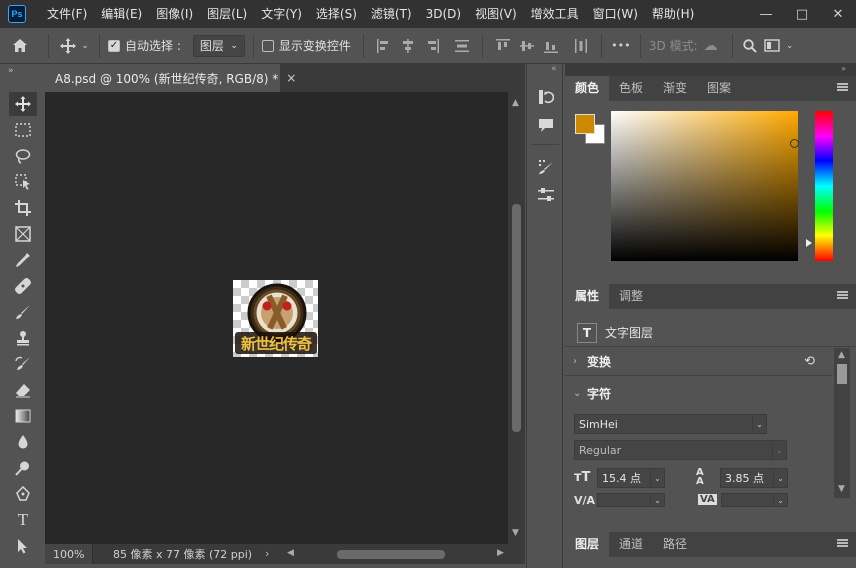 This screenshot has width=856, height=568. I want to click on transform-section-header: › 变换 ⟲, so click(699, 362).